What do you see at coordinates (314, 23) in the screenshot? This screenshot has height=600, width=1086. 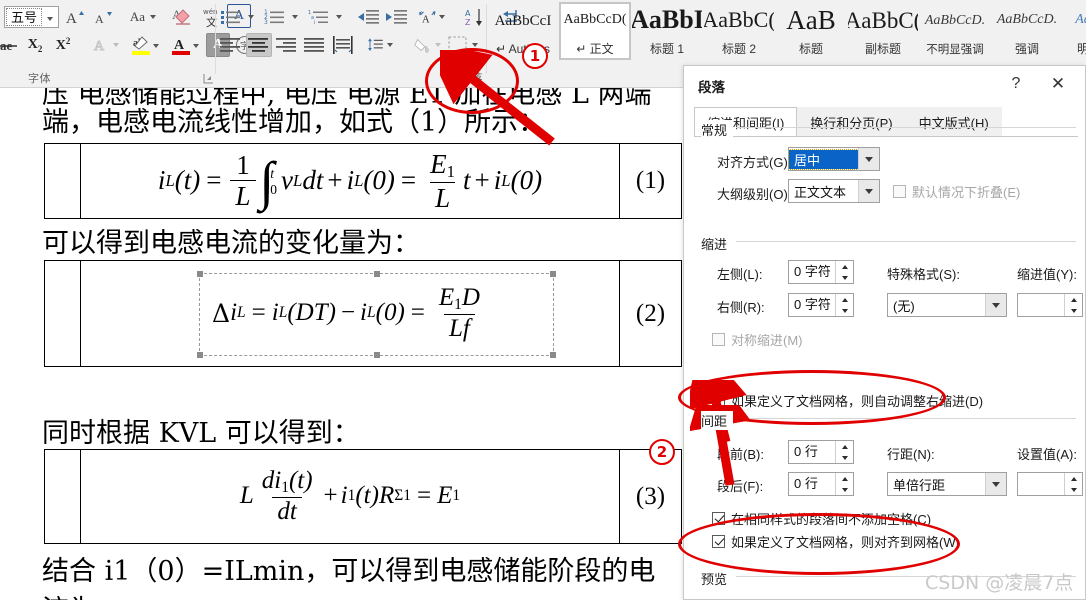 I see `svg-text: i` at bounding box center [314, 23].